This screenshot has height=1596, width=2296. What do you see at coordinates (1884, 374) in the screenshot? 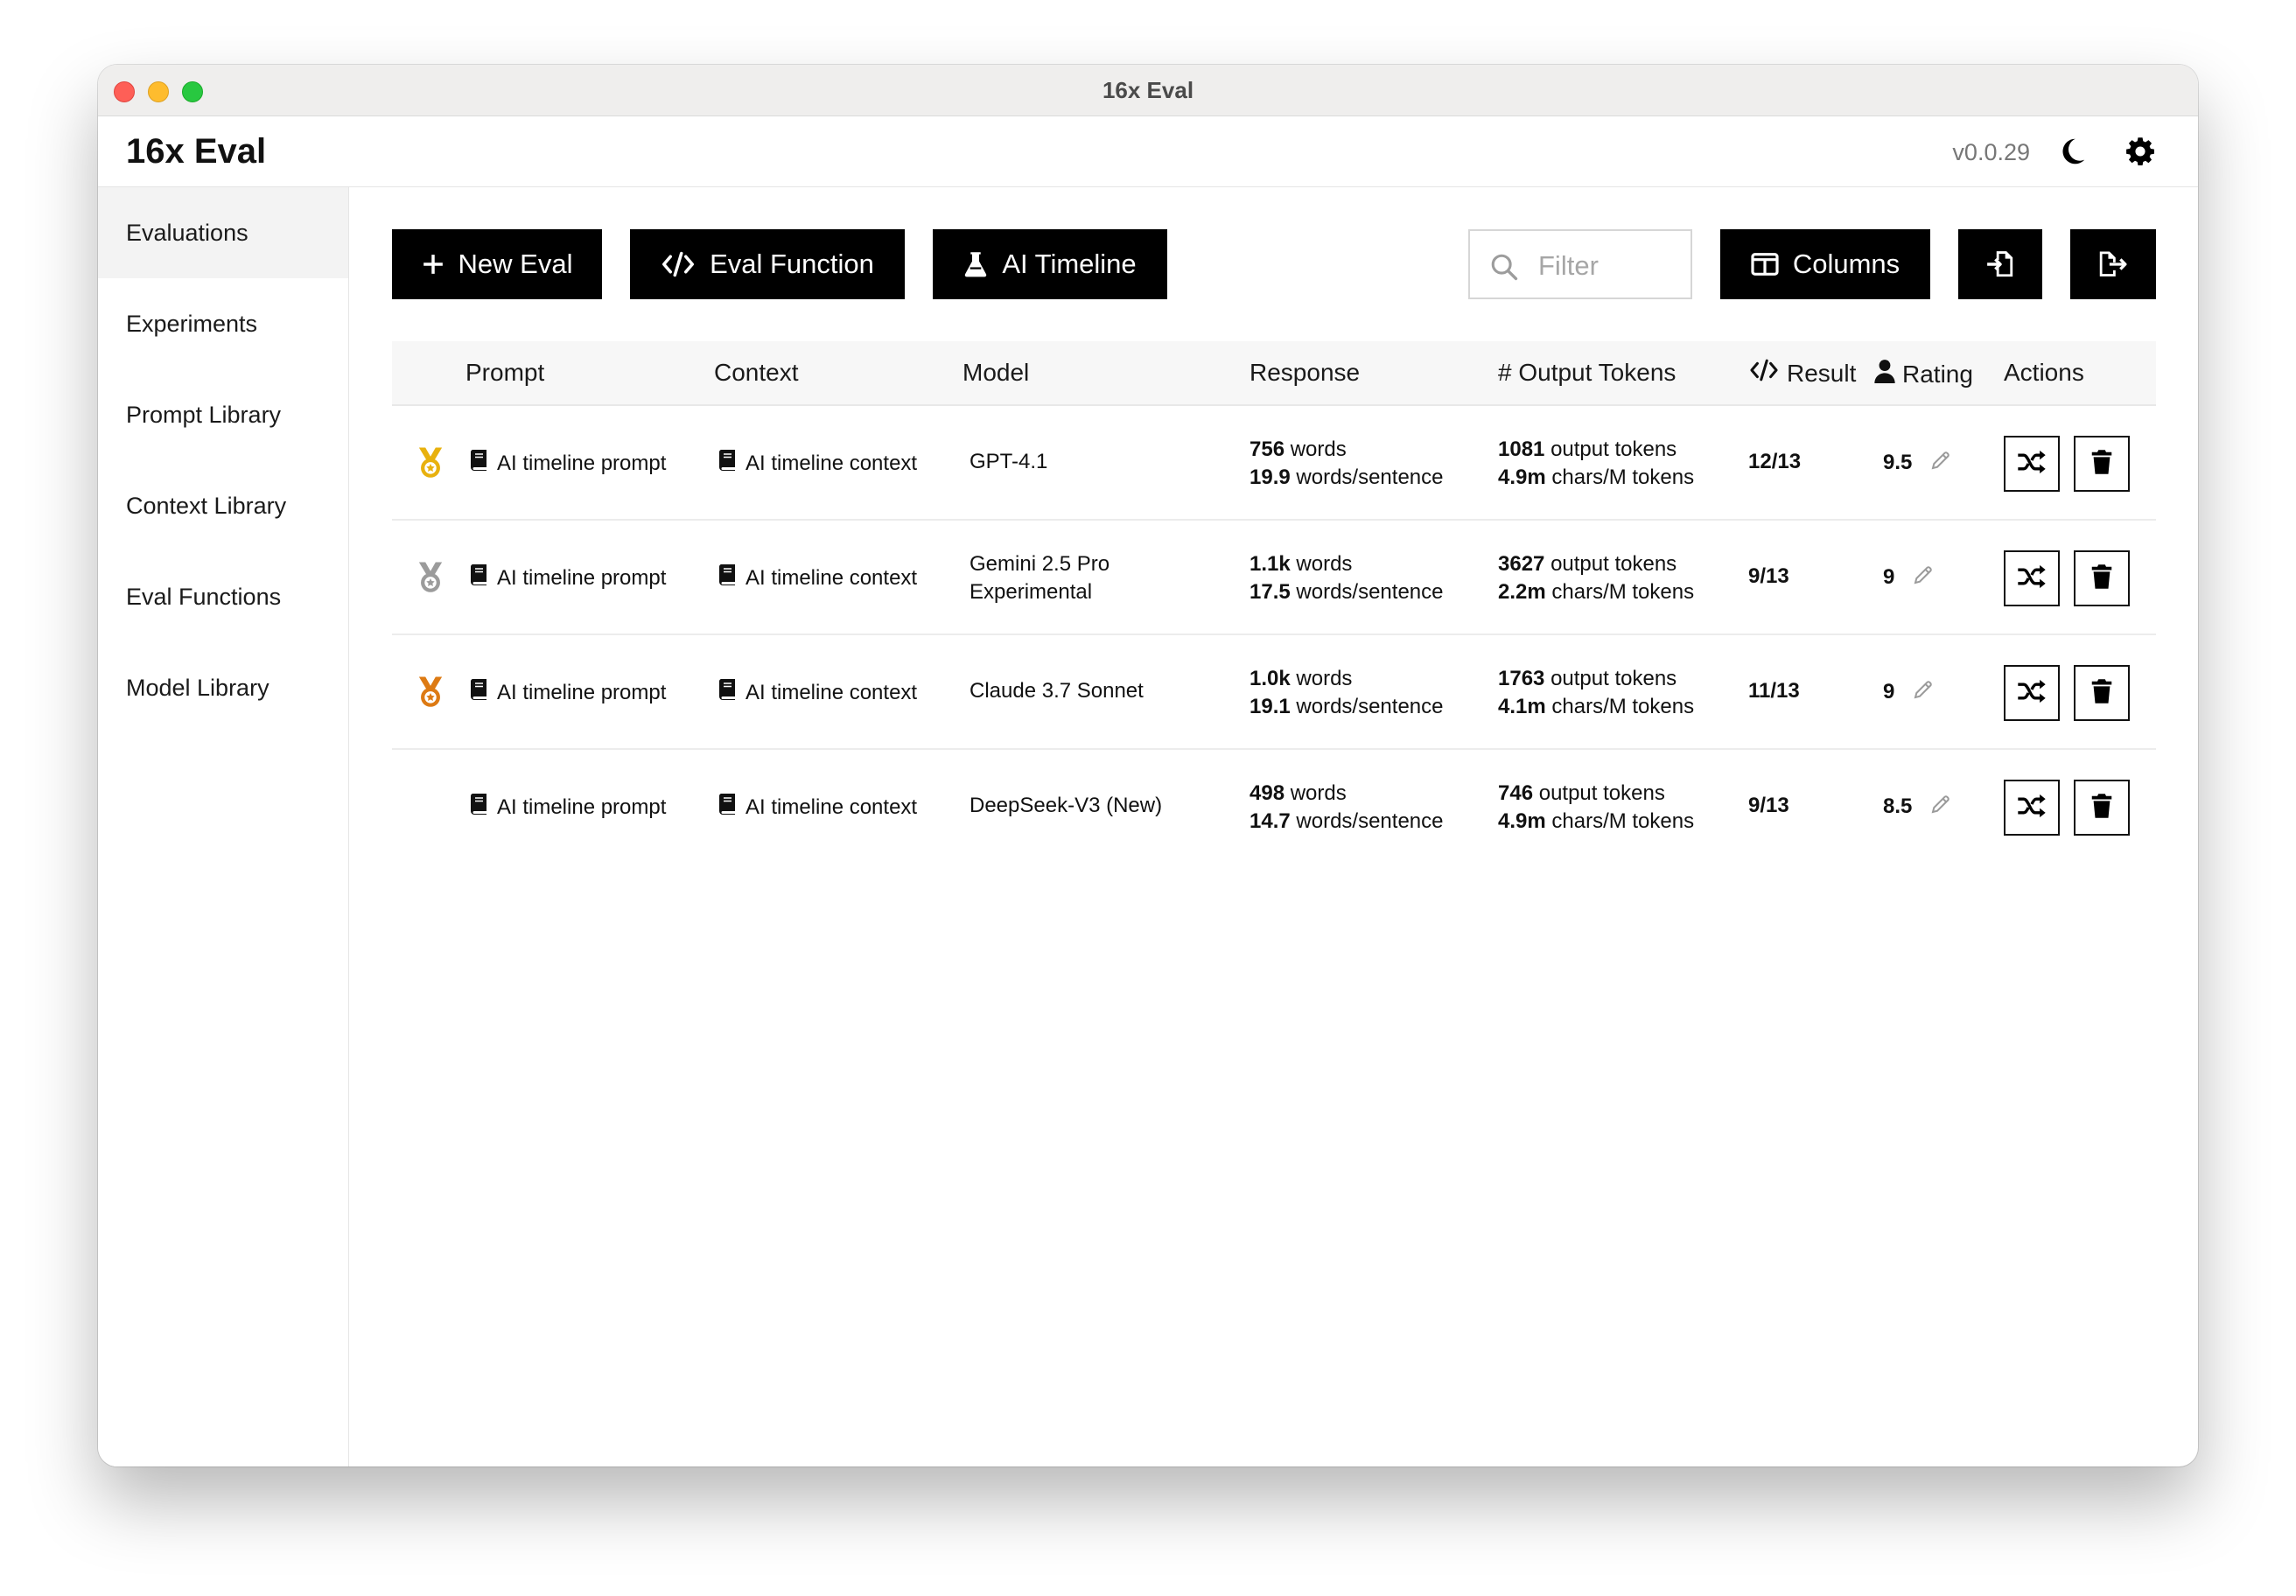
I see `user-icon` at bounding box center [1884, 374].